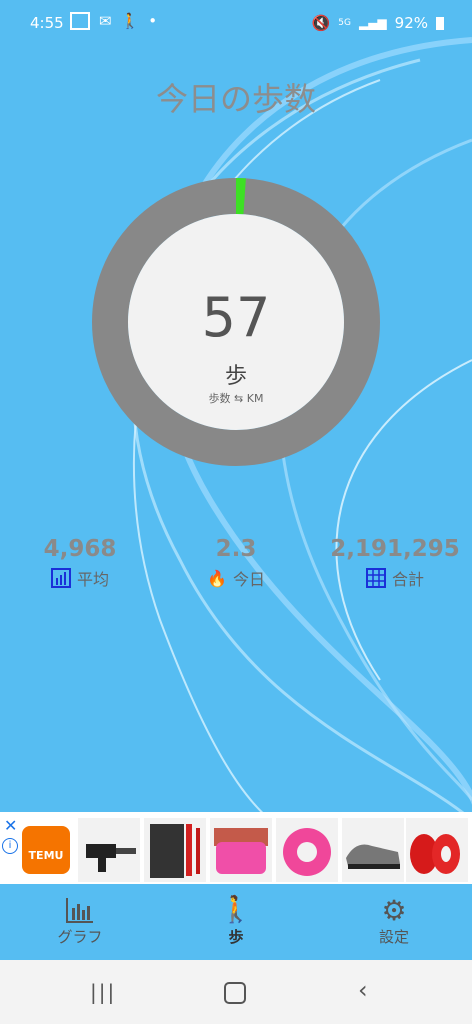  Describe the element at coordinates (248, 579) in the screenshot. I see `stat-today-label: 今日` at that location.